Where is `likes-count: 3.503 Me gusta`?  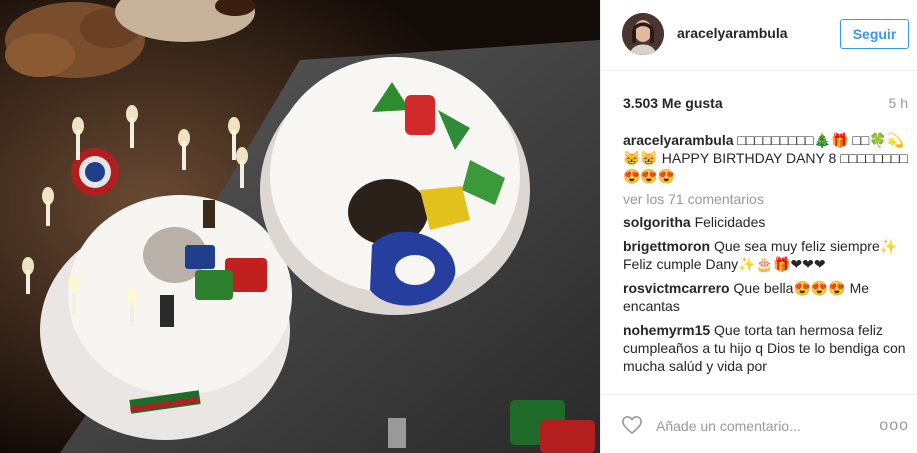 likes-count: 3.503 Me gusta is located at coordinates (673, 103).